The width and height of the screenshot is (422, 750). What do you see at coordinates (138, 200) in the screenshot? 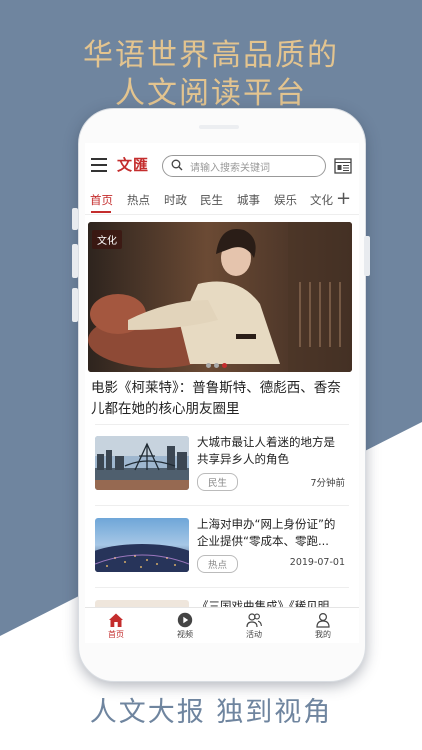
I see `tab-hot: 热点` at bounding box center [138, 200].